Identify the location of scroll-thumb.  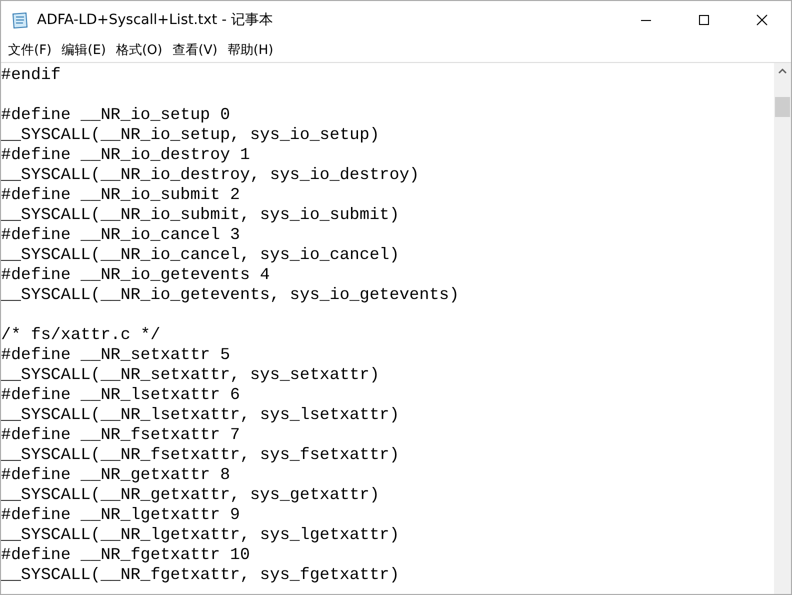
(782, 107).